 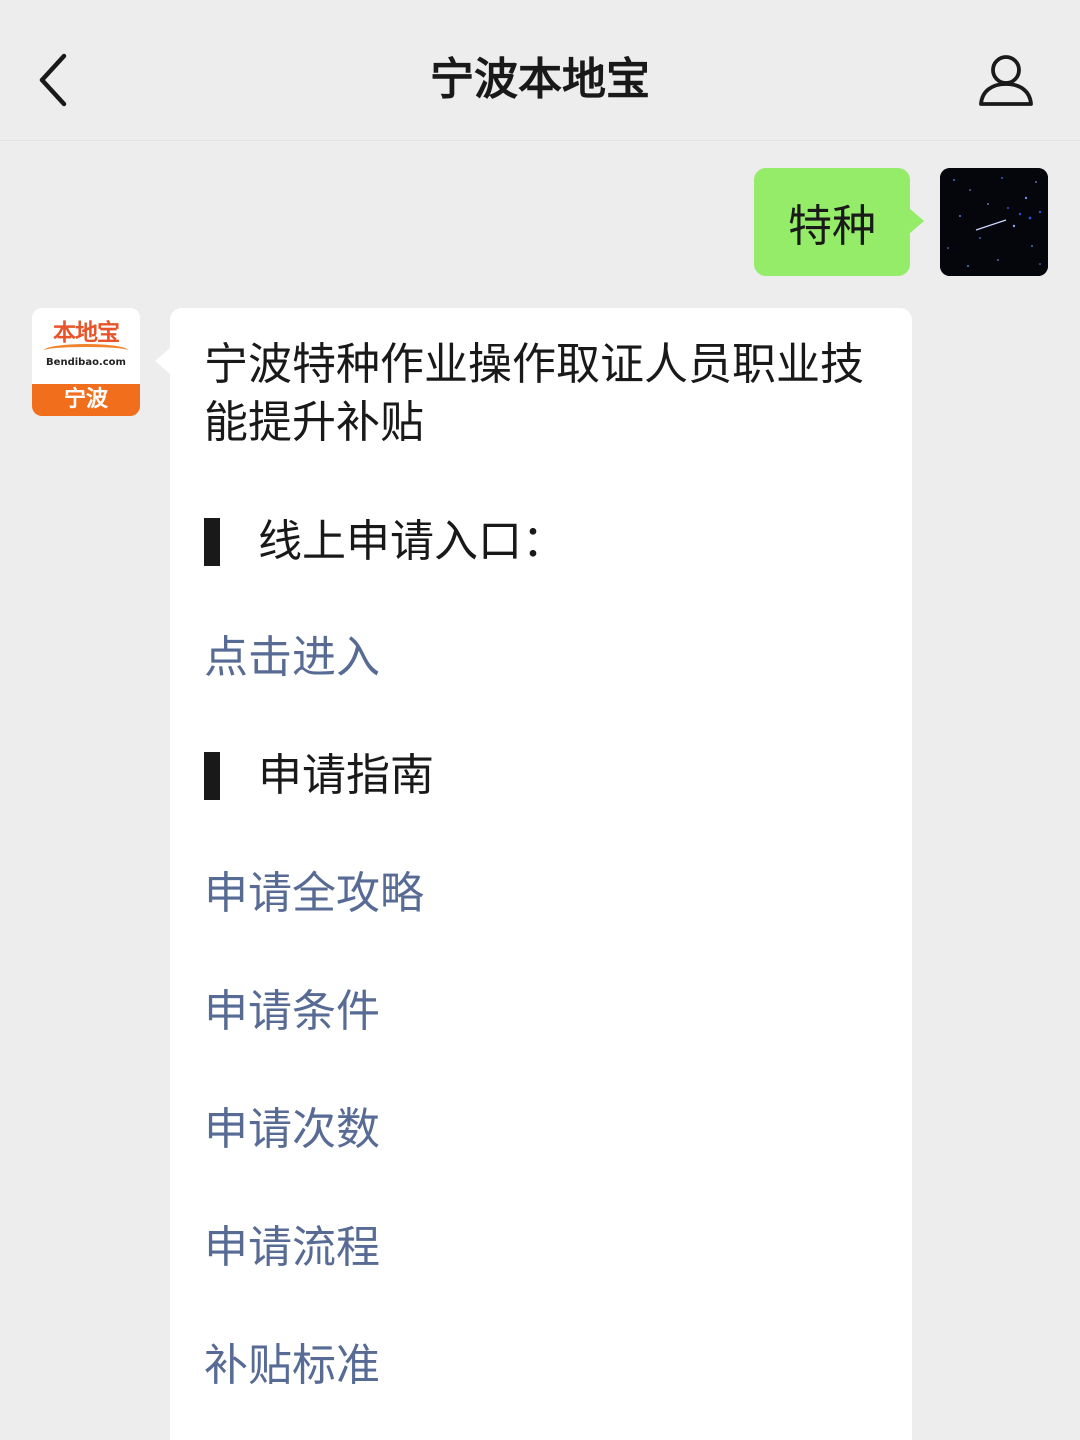 I want to click on navigation-bar: 宁波本地宝, so click(x=540, y=70).